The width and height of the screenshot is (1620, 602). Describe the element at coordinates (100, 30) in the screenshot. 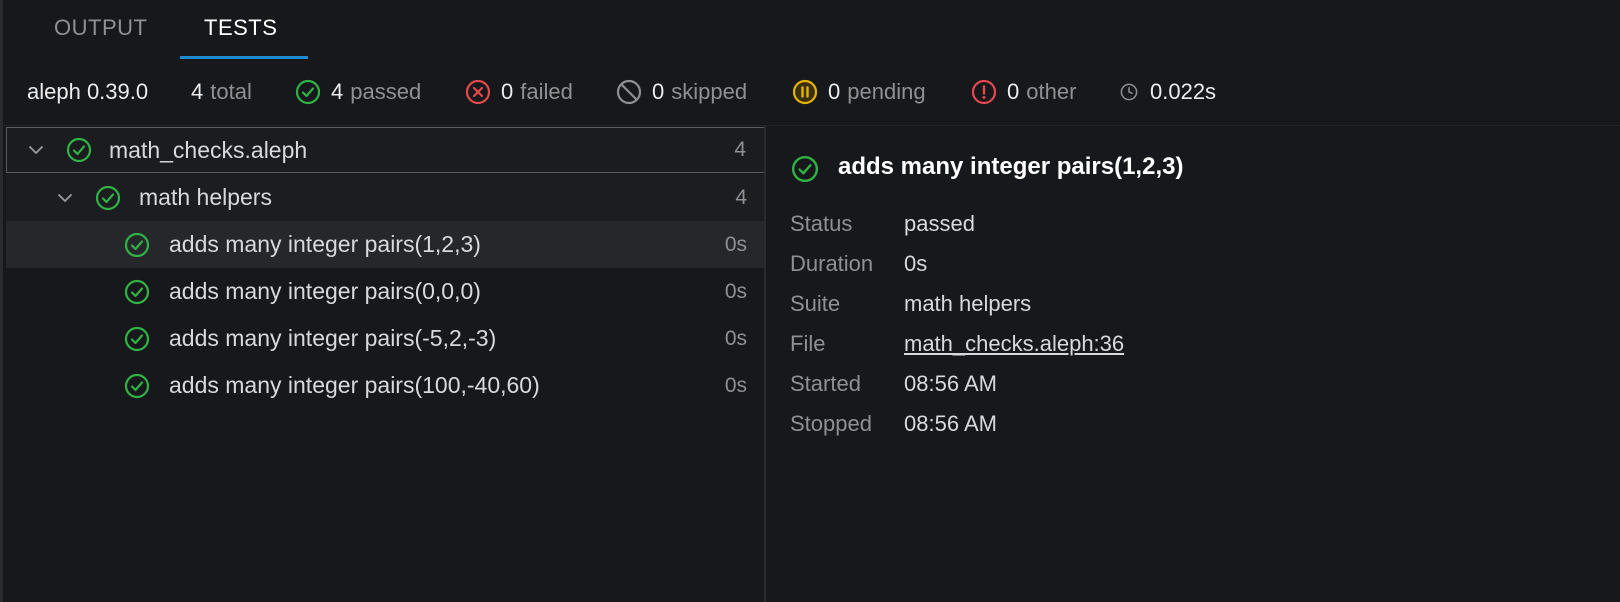

I see `tab-output: OUTPUT` at that location.